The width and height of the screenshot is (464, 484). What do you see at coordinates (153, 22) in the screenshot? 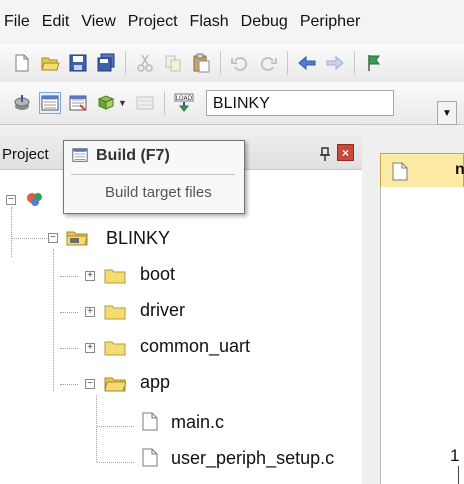
I see `menu-project: Project` at bounding box center [153, 22].